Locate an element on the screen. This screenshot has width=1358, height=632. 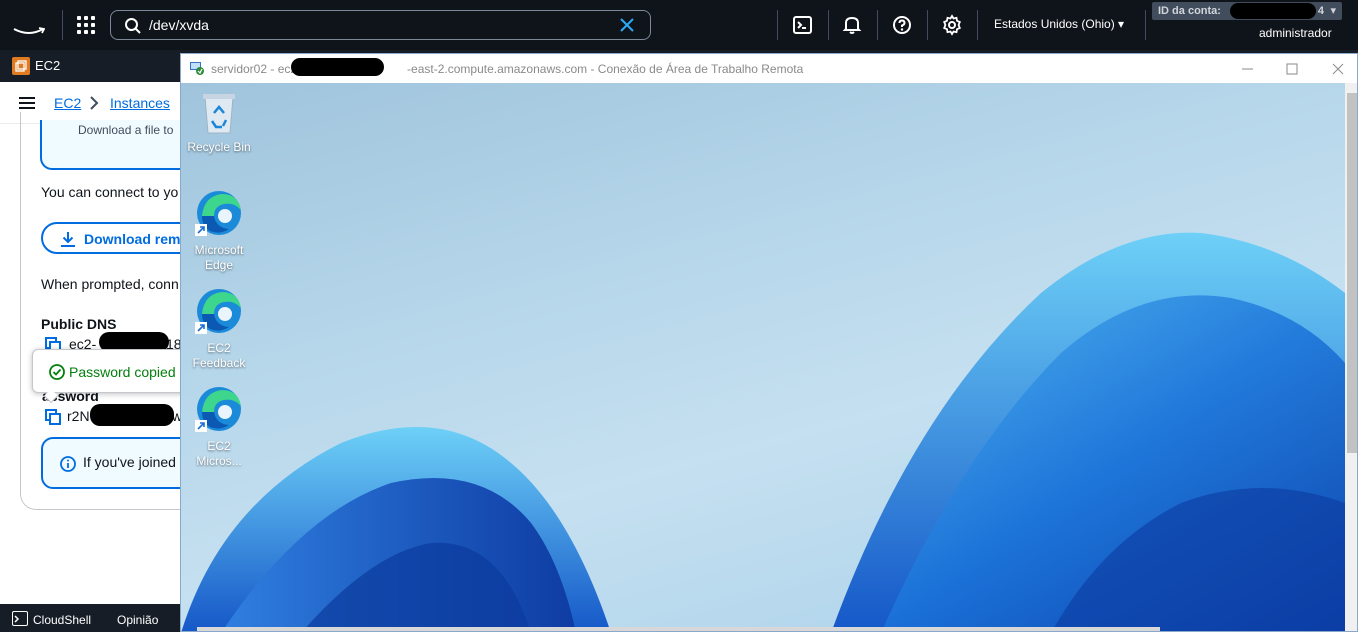
aws-logo: aws is located at coordinates (30, 24).